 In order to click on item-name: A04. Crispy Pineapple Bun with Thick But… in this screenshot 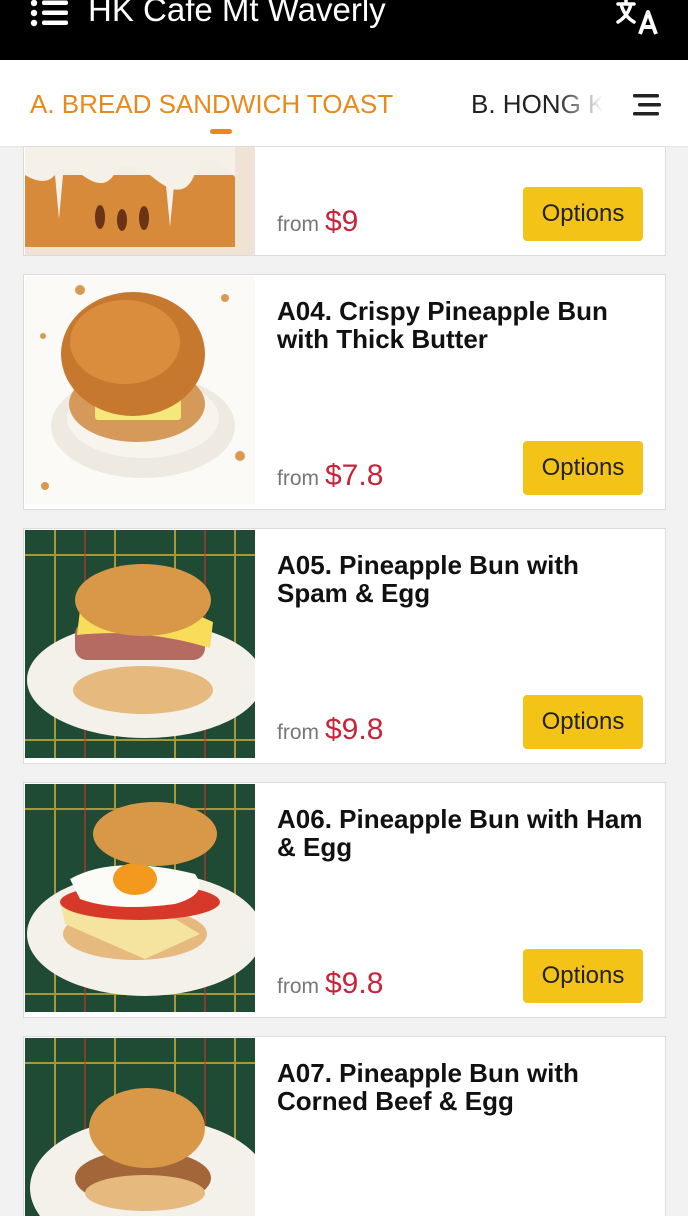, I will do `click(442, 325)`.